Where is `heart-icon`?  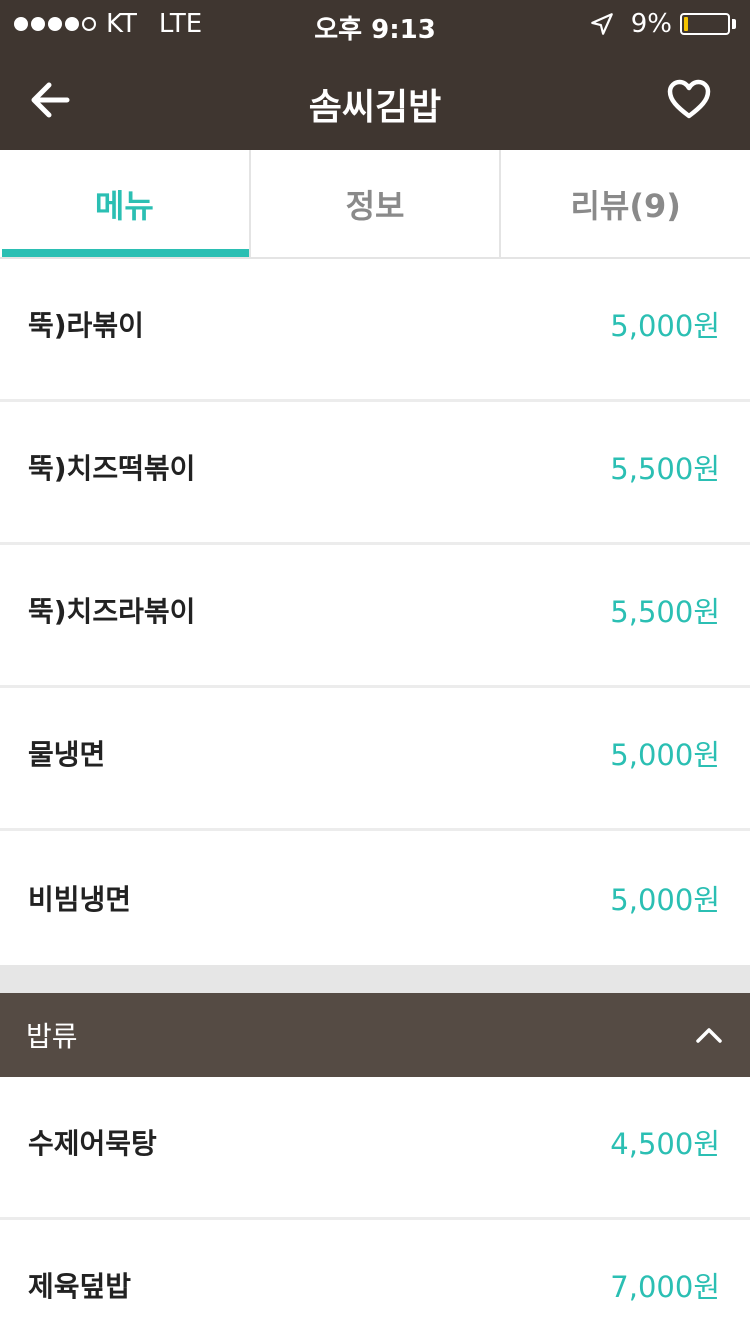 heart-icon is located at coordinates (689, 99).